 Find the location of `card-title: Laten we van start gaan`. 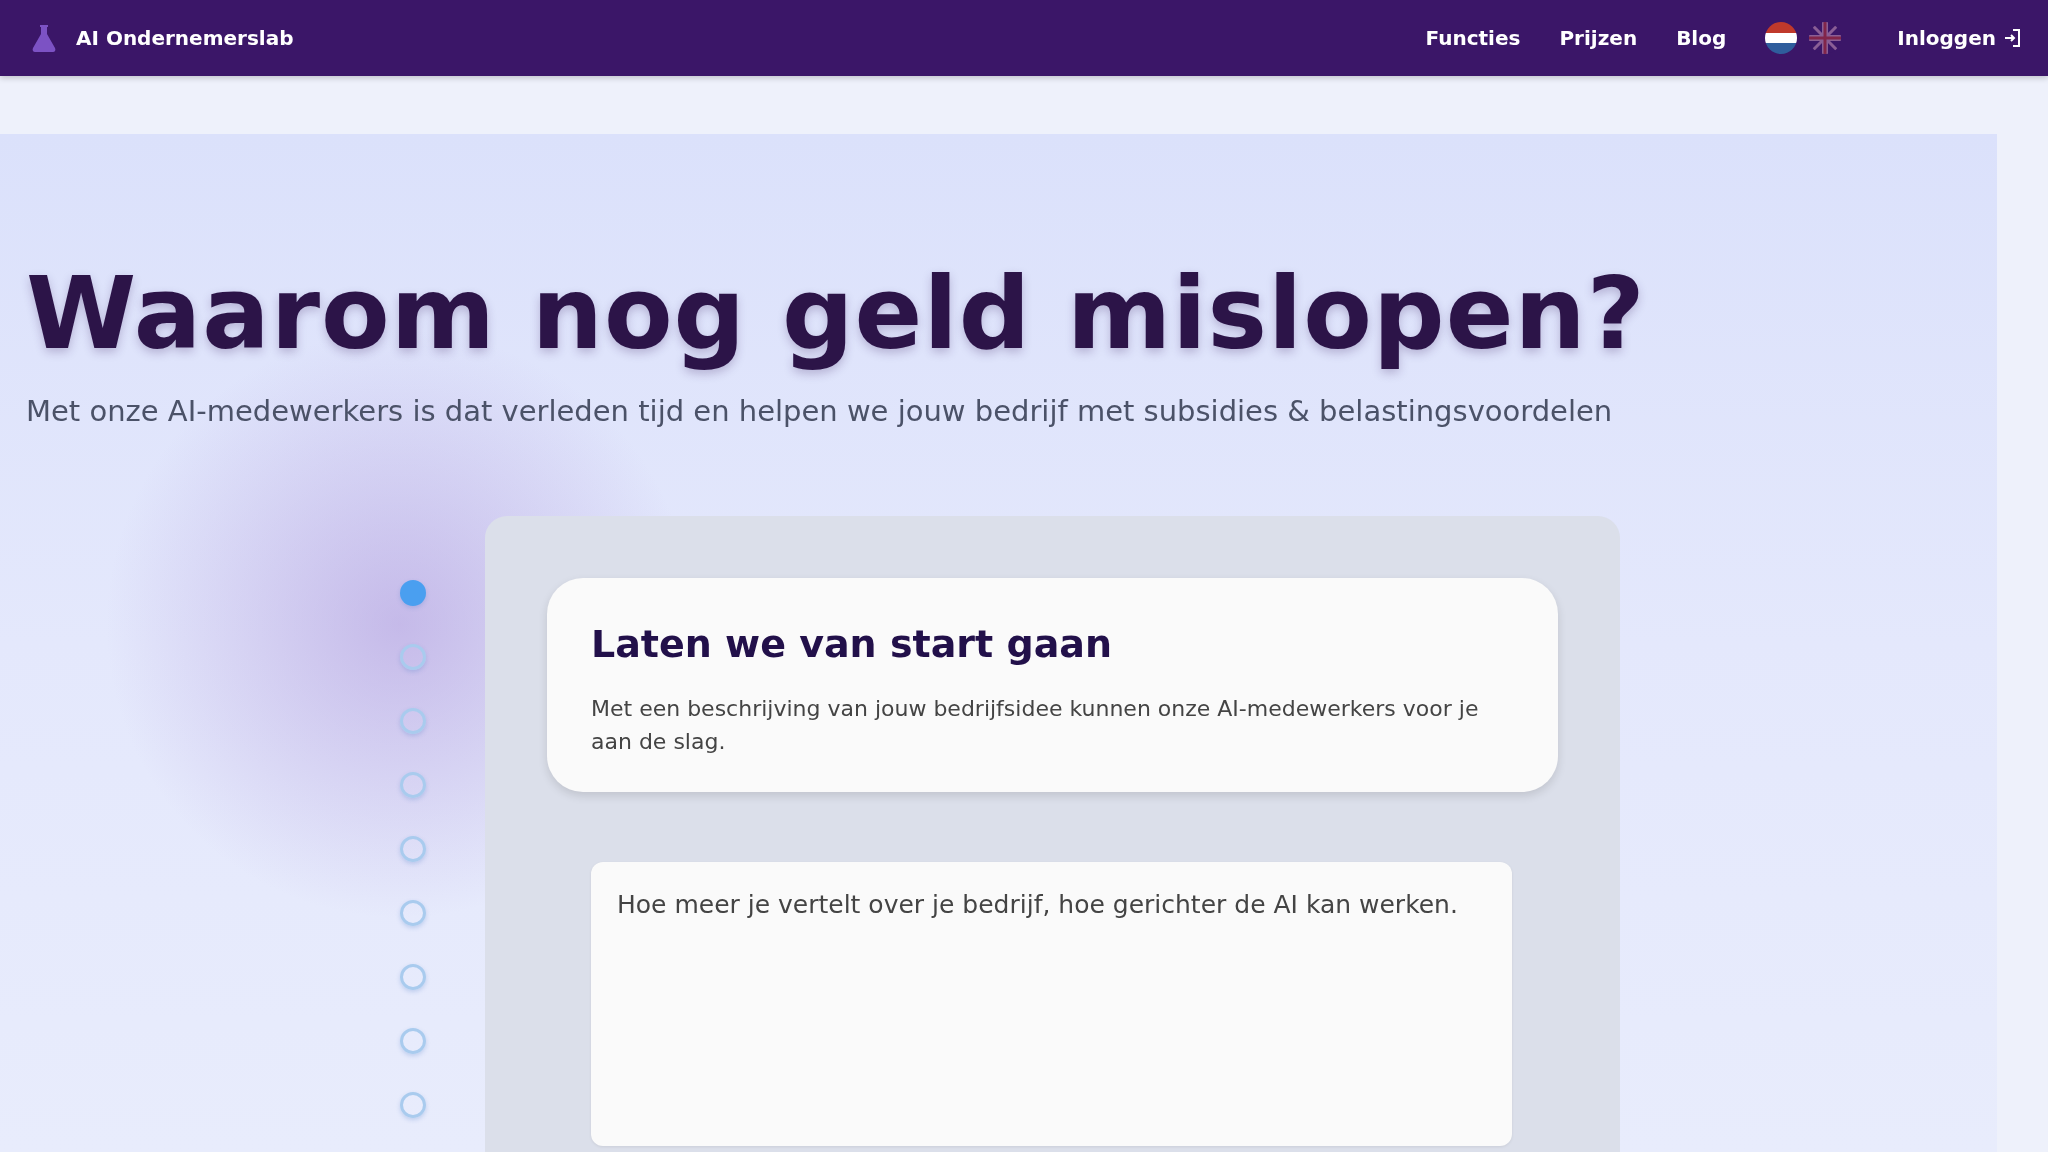

card-title: Laten we van start gaan is located at coordinates (852, 644).